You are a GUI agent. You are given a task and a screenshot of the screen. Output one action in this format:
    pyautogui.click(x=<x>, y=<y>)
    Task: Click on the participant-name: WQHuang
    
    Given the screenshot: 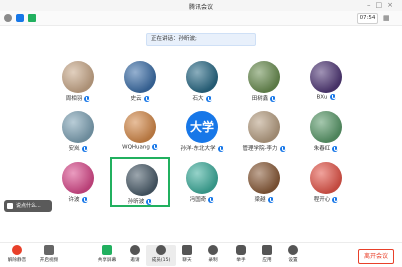 What is the action you would take?
    pyautogui.click(x=140, y=147)
    